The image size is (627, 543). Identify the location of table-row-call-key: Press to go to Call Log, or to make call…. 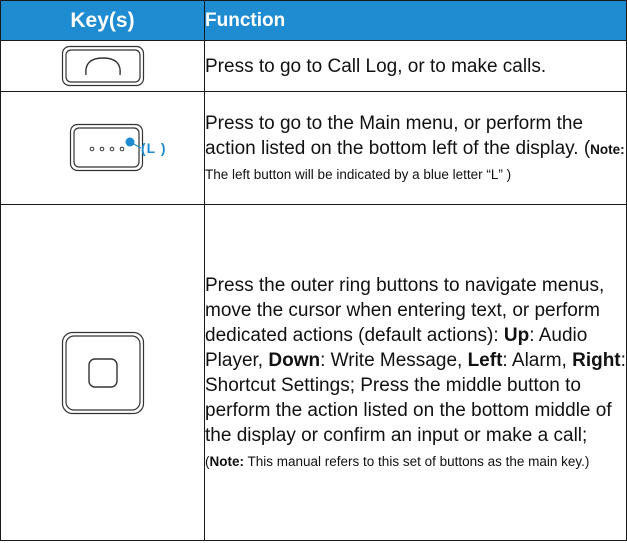
(313, 66).